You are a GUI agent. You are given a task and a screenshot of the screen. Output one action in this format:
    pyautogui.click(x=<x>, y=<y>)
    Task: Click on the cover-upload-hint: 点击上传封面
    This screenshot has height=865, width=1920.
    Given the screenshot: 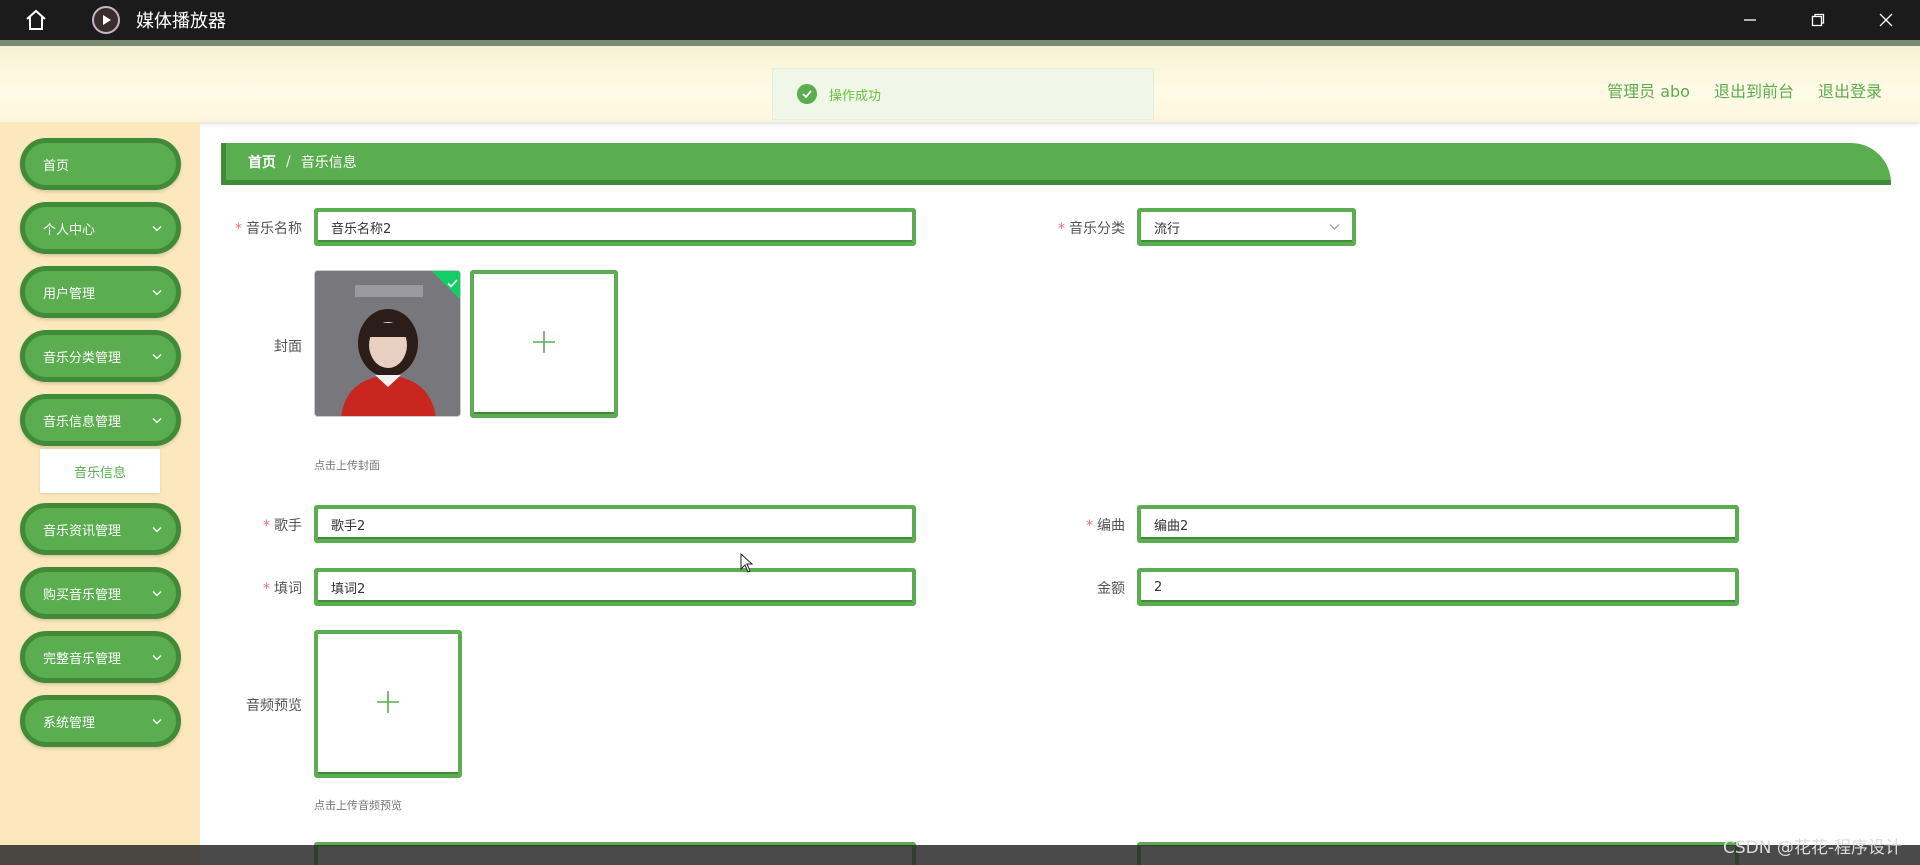 What is the action you would take?
    pyautogui.click(x=347, y=465)
    